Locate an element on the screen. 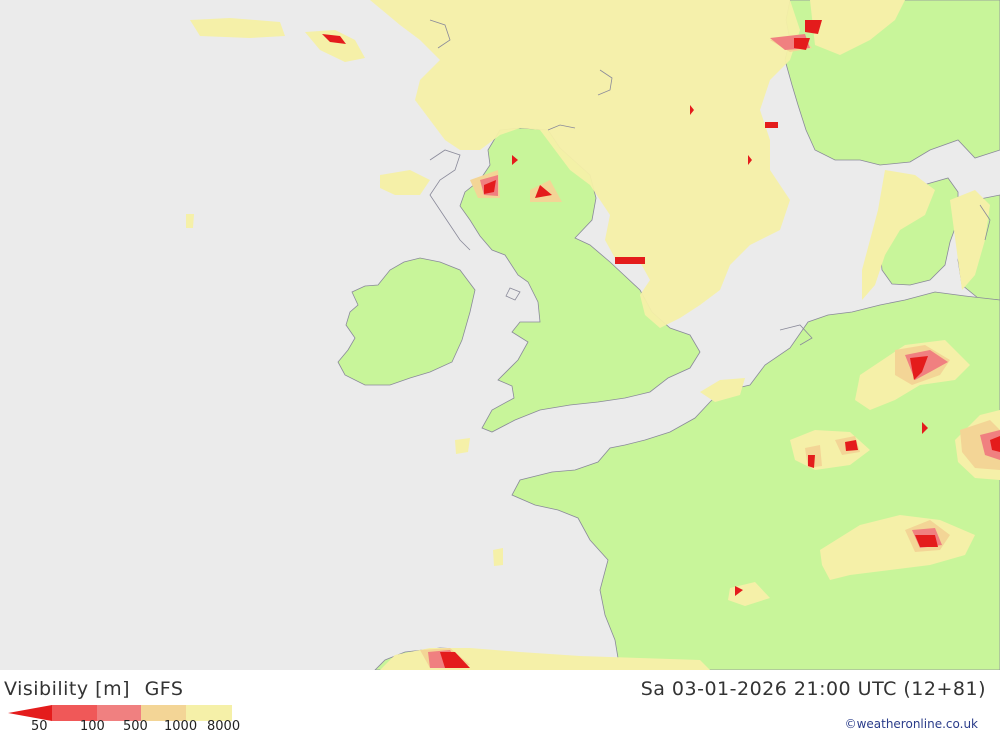  title-text: Visibility [m] is located at coordinates (67, 689).